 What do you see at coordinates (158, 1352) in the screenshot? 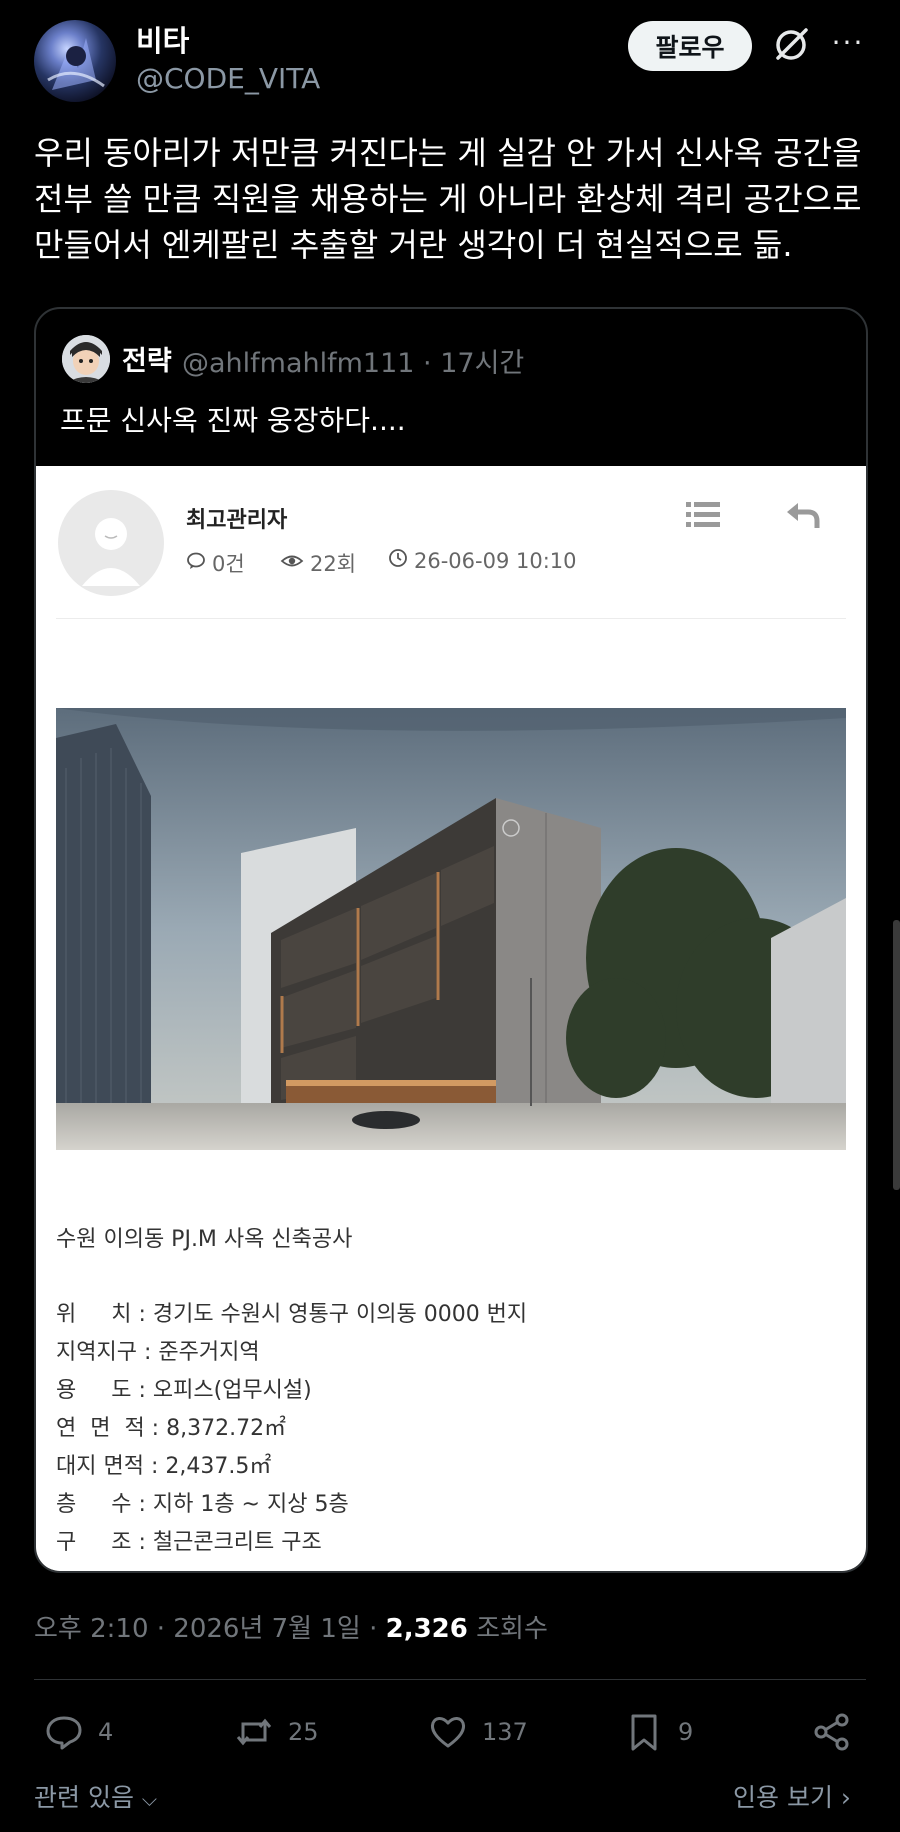
I see `spec-zone: 지역지구 : 준주거지역` at bounding box center [158, 1352].